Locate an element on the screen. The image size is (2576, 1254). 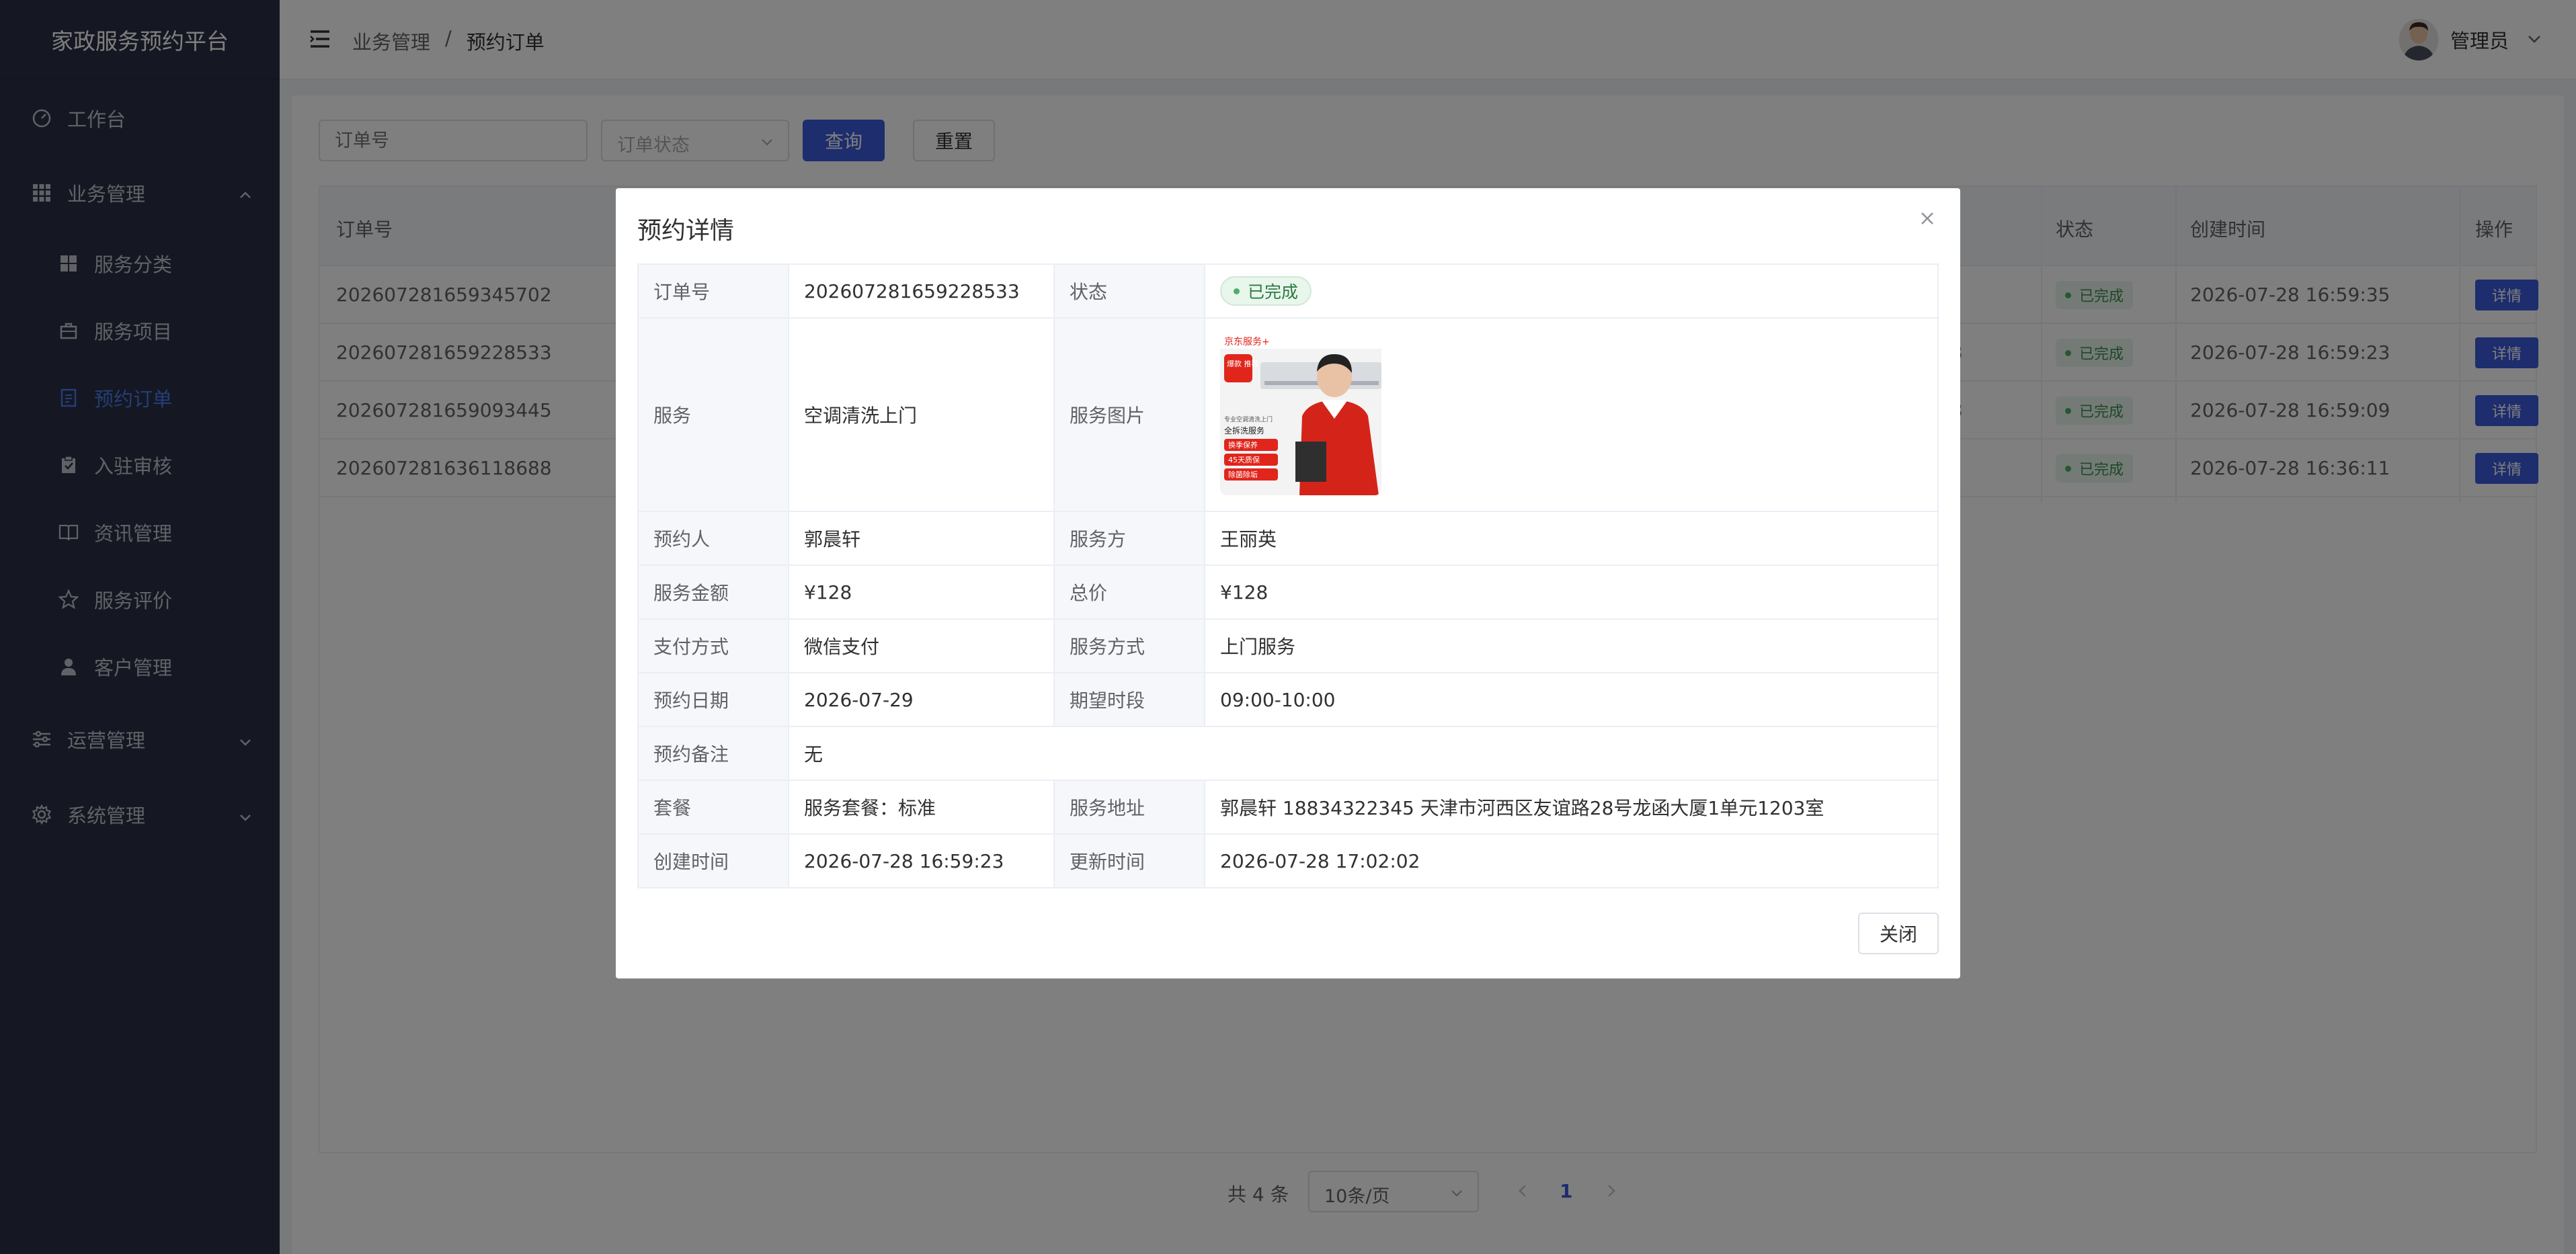
label-order-no: 订单号 is located at coordinates (713, 291).